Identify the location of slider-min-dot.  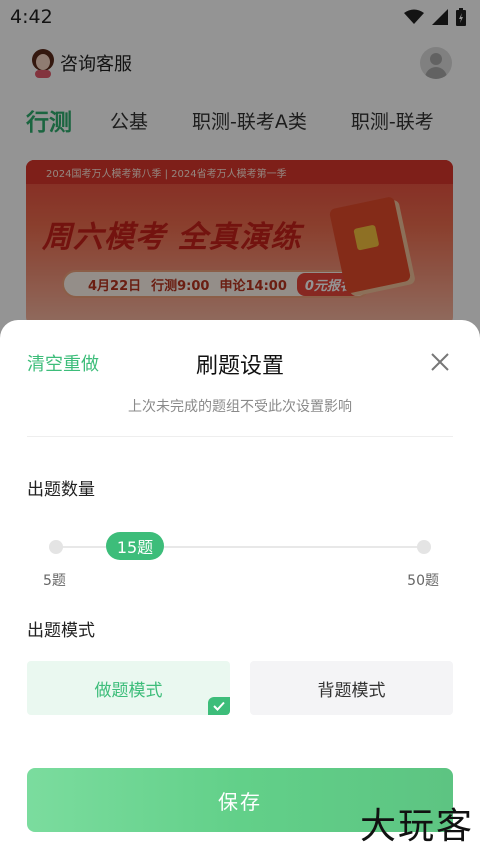
(56, 547).